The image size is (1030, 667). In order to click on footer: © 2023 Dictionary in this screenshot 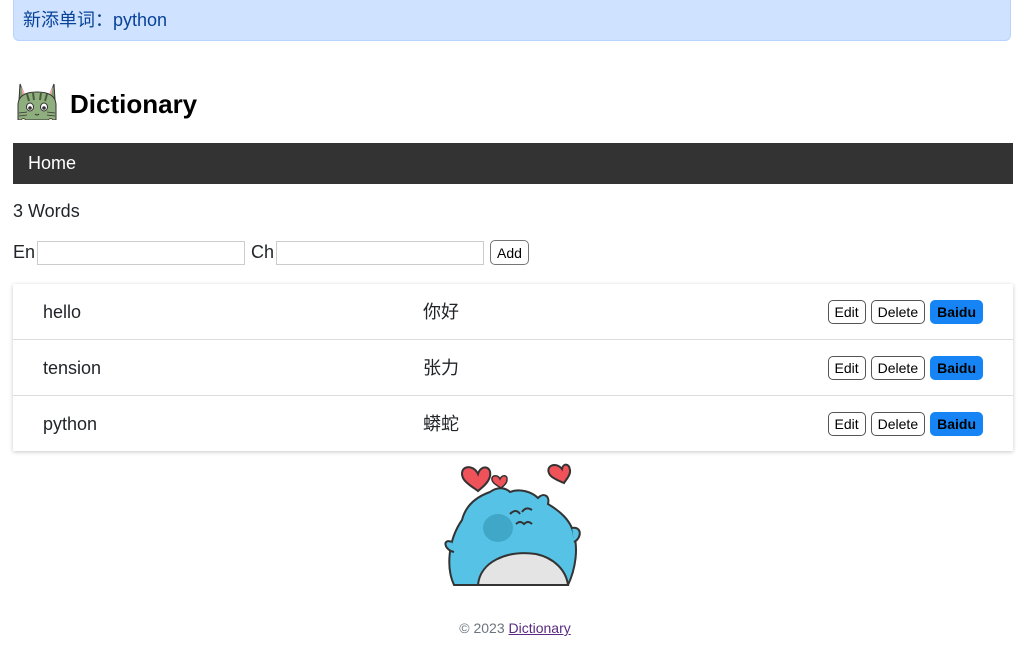, I will do `click(515, 628)`.